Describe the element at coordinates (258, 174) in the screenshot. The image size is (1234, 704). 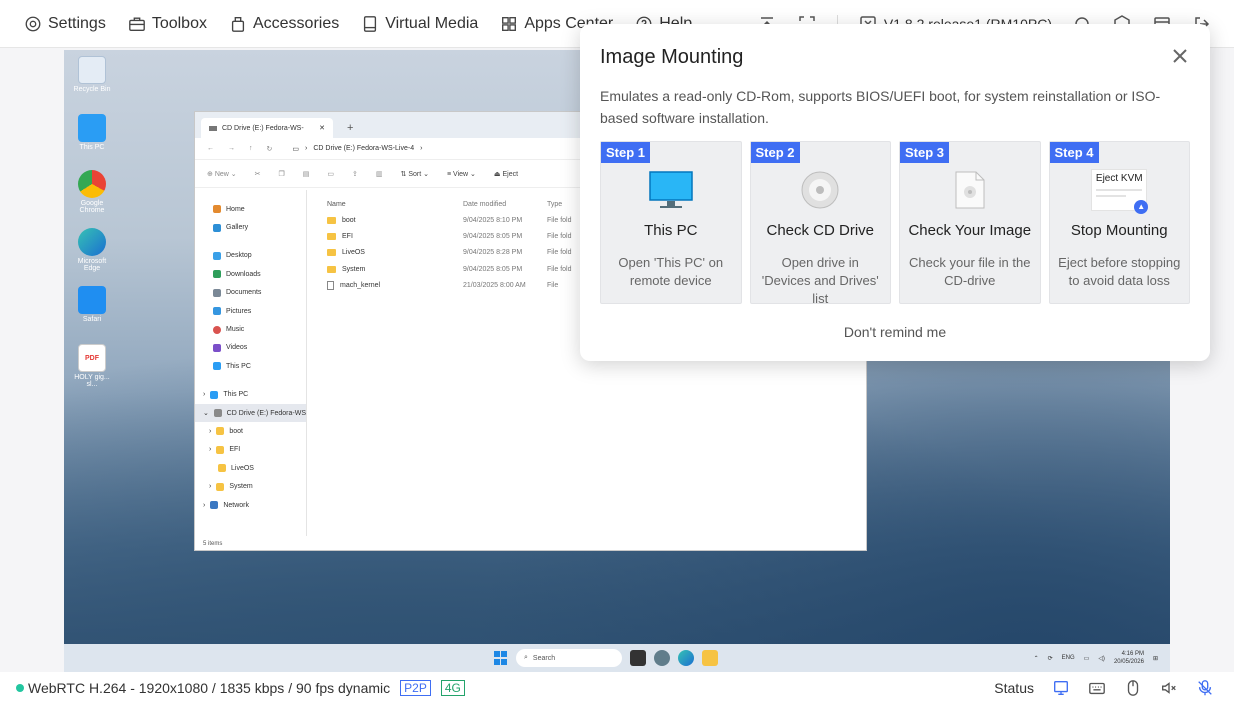
I see `cut-icon: ✂` at that location.